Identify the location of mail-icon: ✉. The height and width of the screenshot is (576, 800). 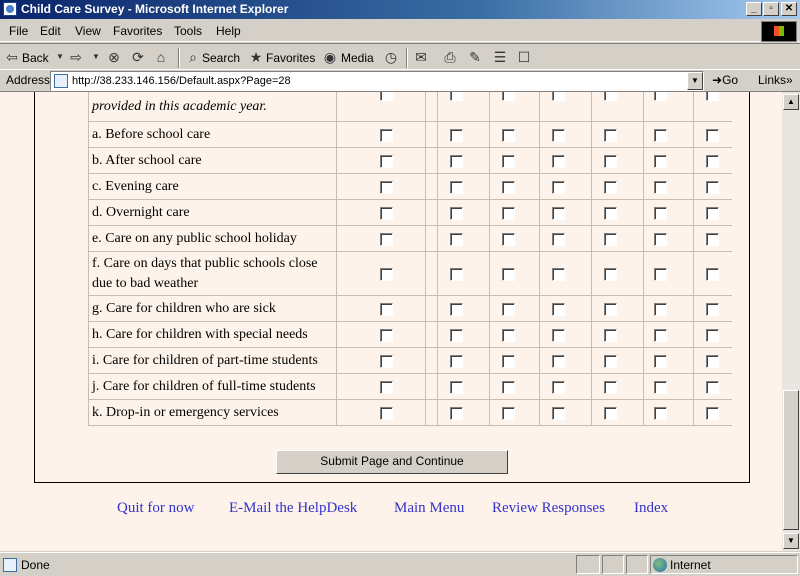
(421, 57).